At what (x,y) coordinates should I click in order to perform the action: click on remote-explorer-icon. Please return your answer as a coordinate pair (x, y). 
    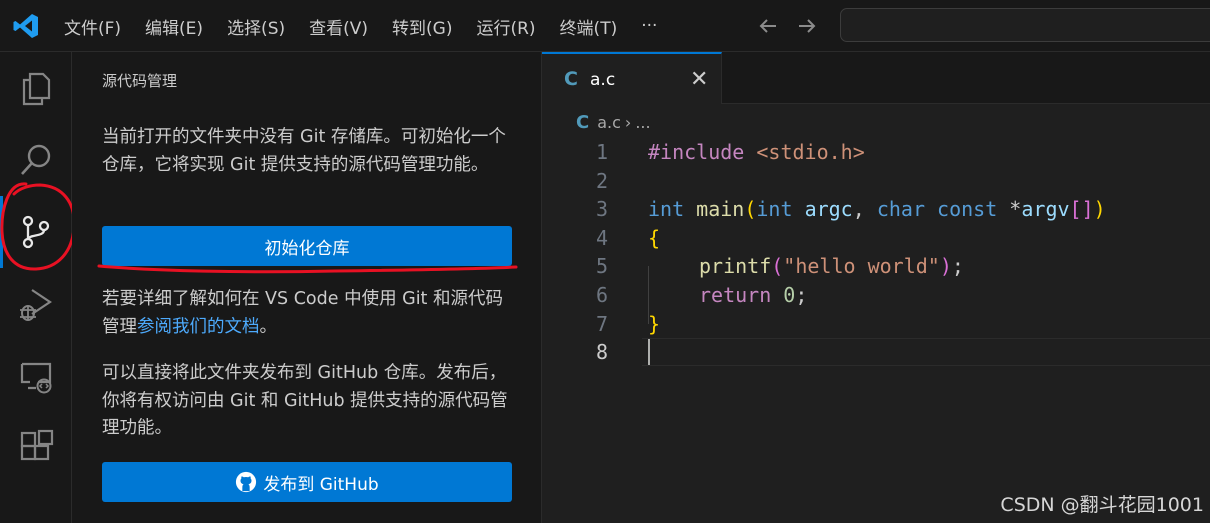
    Looking at the image, I should click on (36, 378).